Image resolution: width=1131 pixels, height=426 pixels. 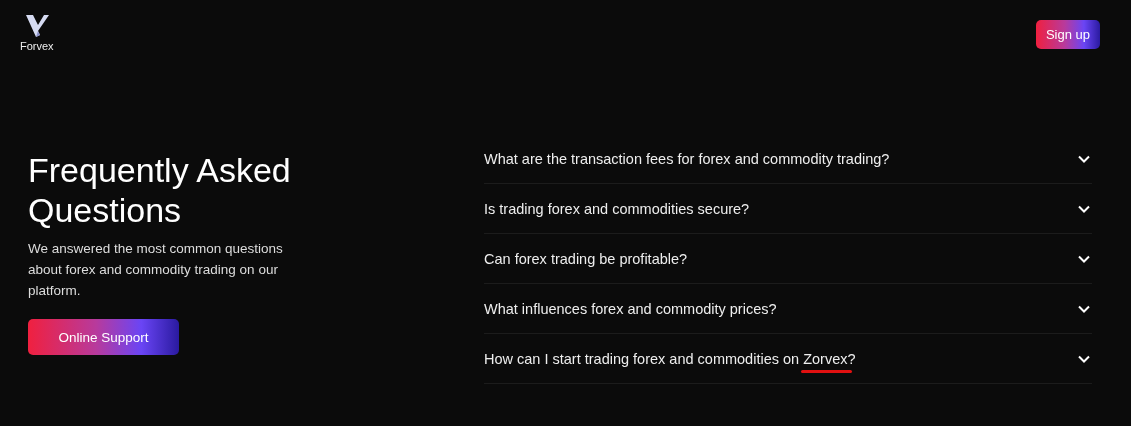 What do you see at coordinates (617, 208) in the screenshot?
I see `faq-question: Is trading forex and commodities secure?` at bounding box center [617, 208].